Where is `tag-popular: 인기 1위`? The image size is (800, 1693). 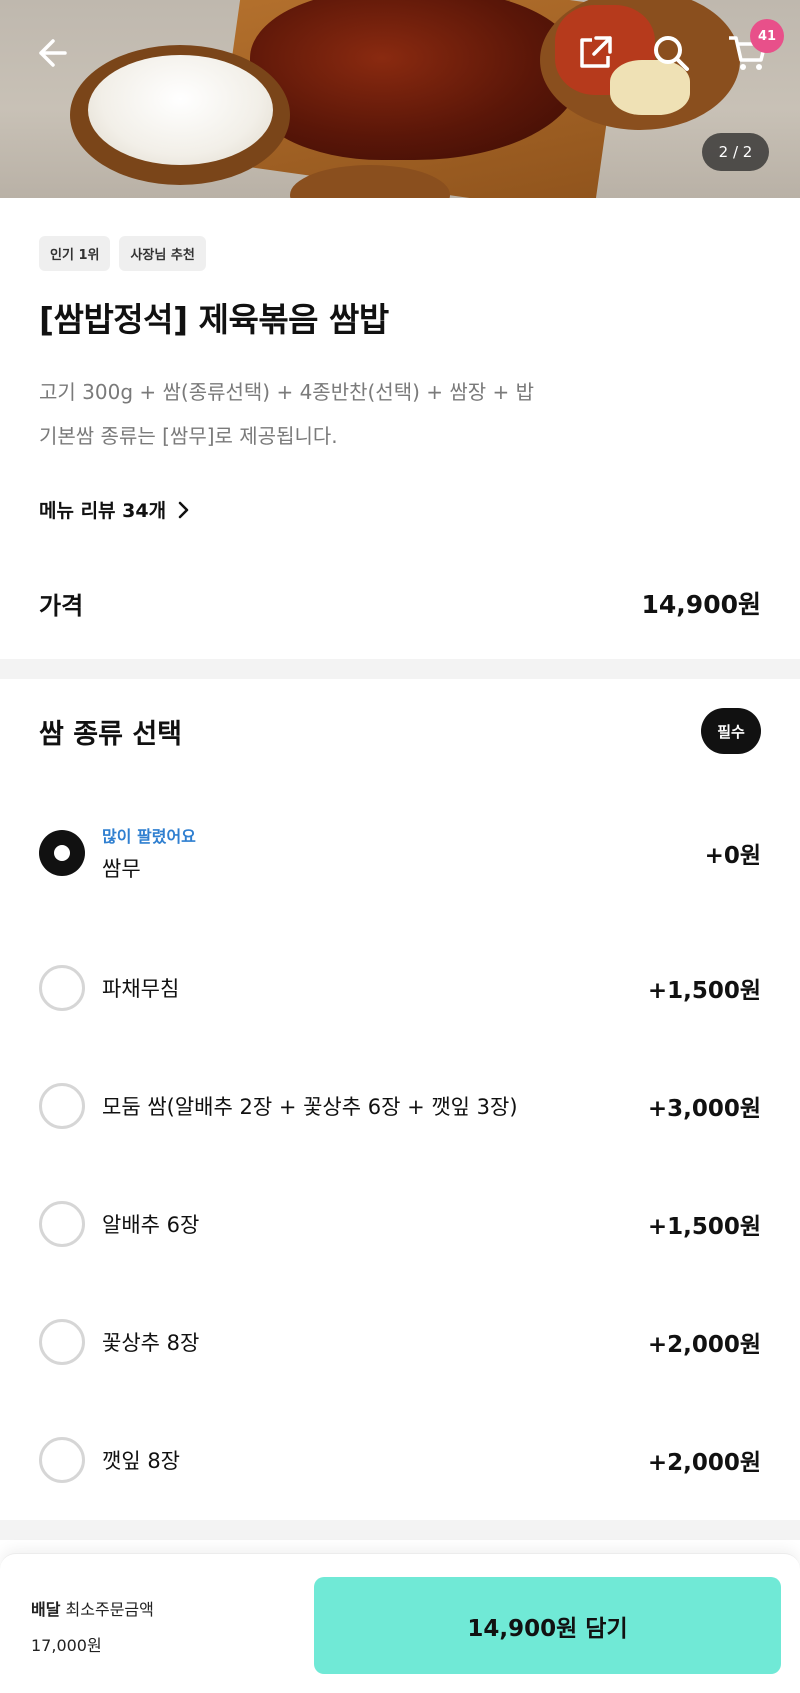
tag-popular: 인기 1위 is located at coordinates (75, 253).